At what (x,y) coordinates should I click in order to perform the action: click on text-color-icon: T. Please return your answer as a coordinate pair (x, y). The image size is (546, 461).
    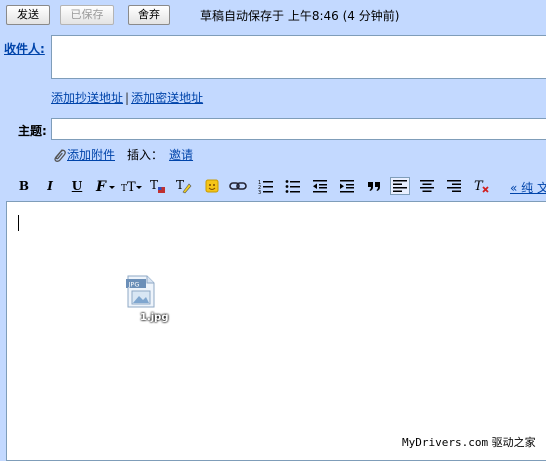
    Looking at the image, I should click on (158, 186).